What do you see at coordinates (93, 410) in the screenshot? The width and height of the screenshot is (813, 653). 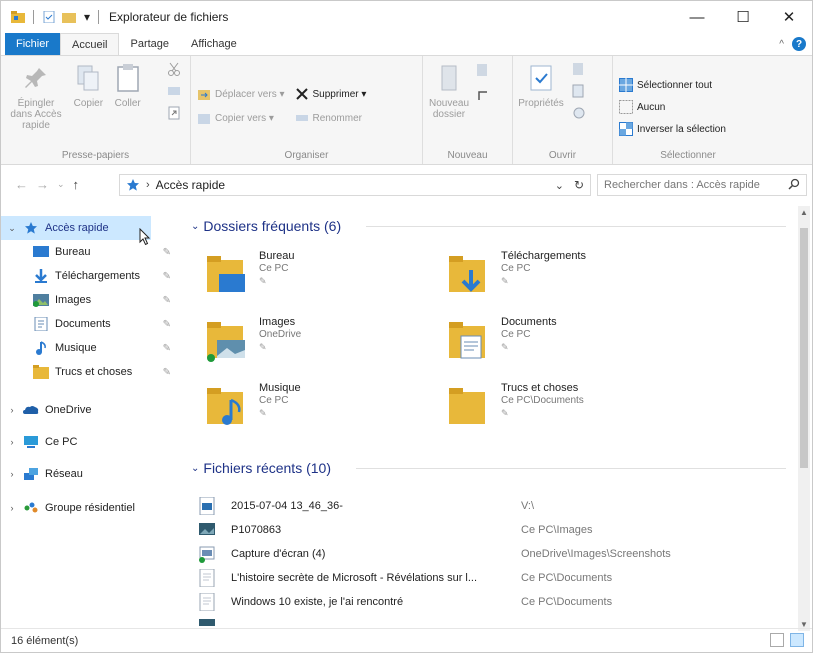 I see `sidebar-item-onedrive: › OneDrive` at bounding box center [93, 410].